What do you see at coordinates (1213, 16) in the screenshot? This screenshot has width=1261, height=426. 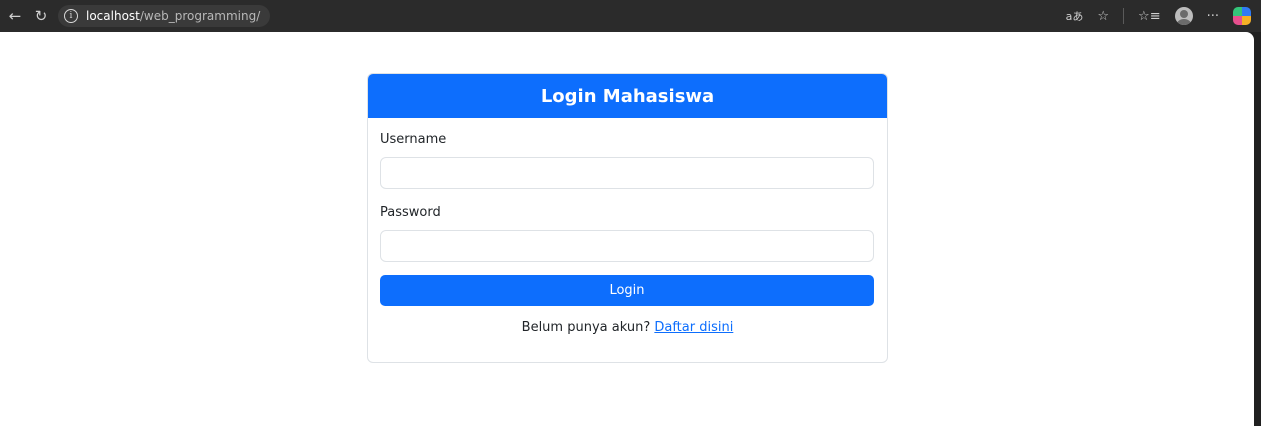 I see `more-menu-icon: ···` at bounding box center [1213, 16].